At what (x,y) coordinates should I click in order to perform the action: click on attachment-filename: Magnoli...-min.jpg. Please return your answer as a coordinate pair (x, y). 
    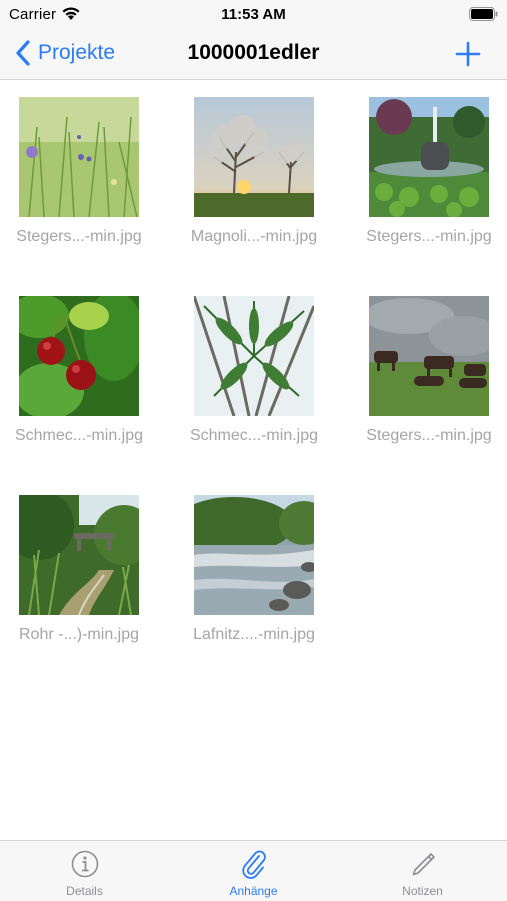
    Looking at the image, I should click on (254, 236).